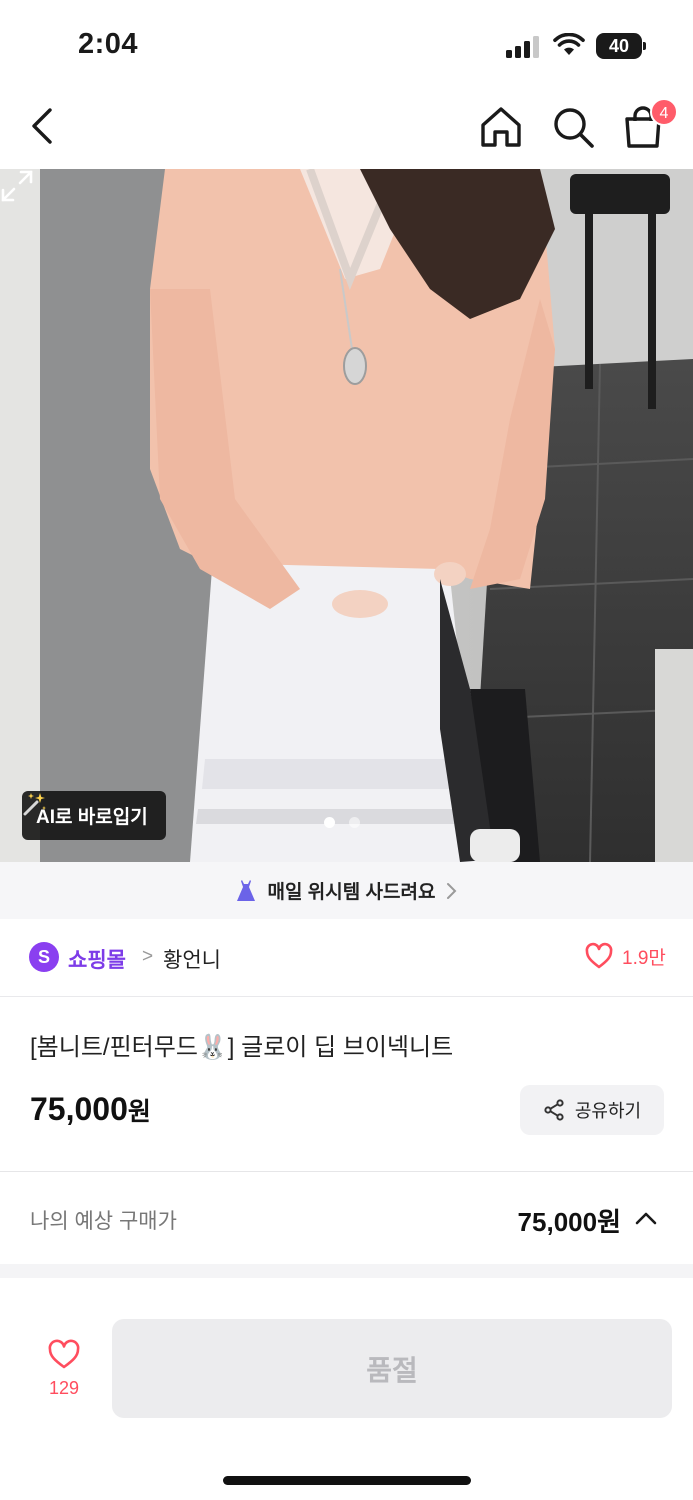  What do you see at coordinates (44, 957) in the screenshot?
I see `shop-type-badge: S` at bounding box center [44, 957].